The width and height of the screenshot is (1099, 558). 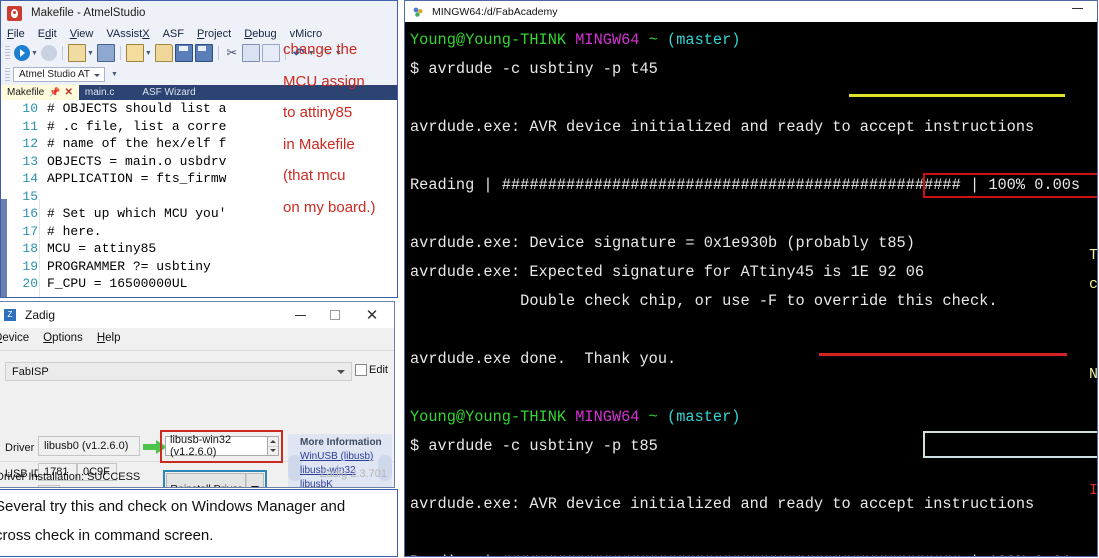 What do you see at coordinates (30, 249) in the screenshot?
I see `line-number: 18` at bounding box center [30, 249].